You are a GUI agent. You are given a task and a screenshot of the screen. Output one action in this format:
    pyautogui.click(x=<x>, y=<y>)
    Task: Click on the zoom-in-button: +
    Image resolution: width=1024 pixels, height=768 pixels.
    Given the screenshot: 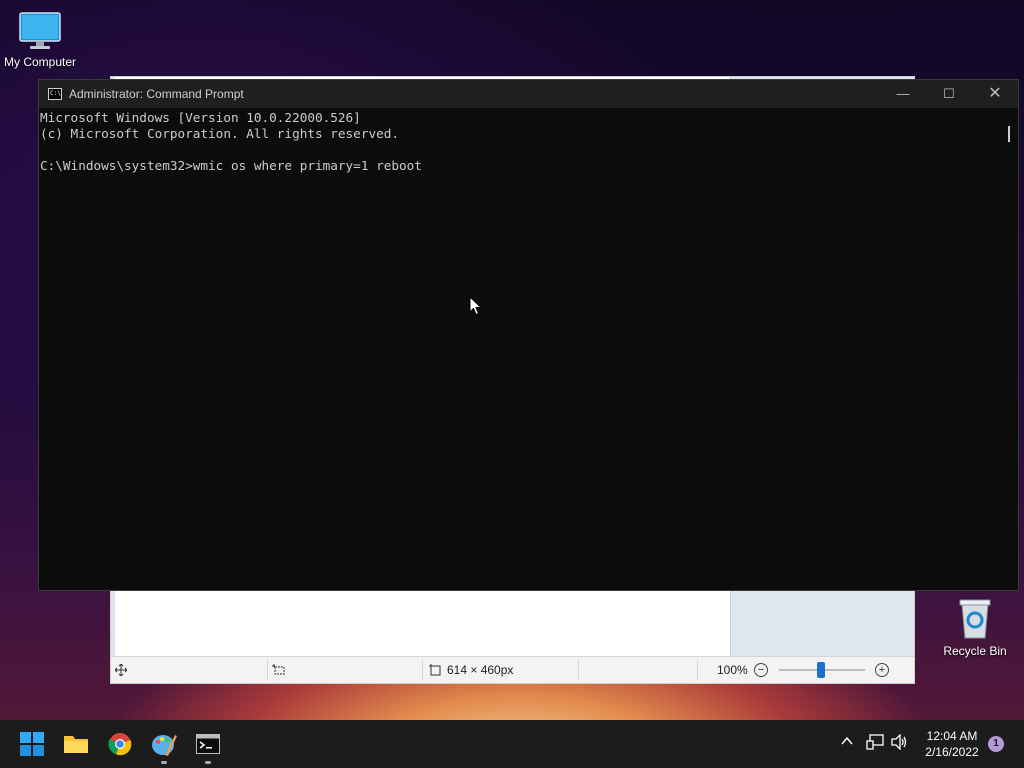 What is the action you would take?
    pyautogui.click(x=882, y=670)
    